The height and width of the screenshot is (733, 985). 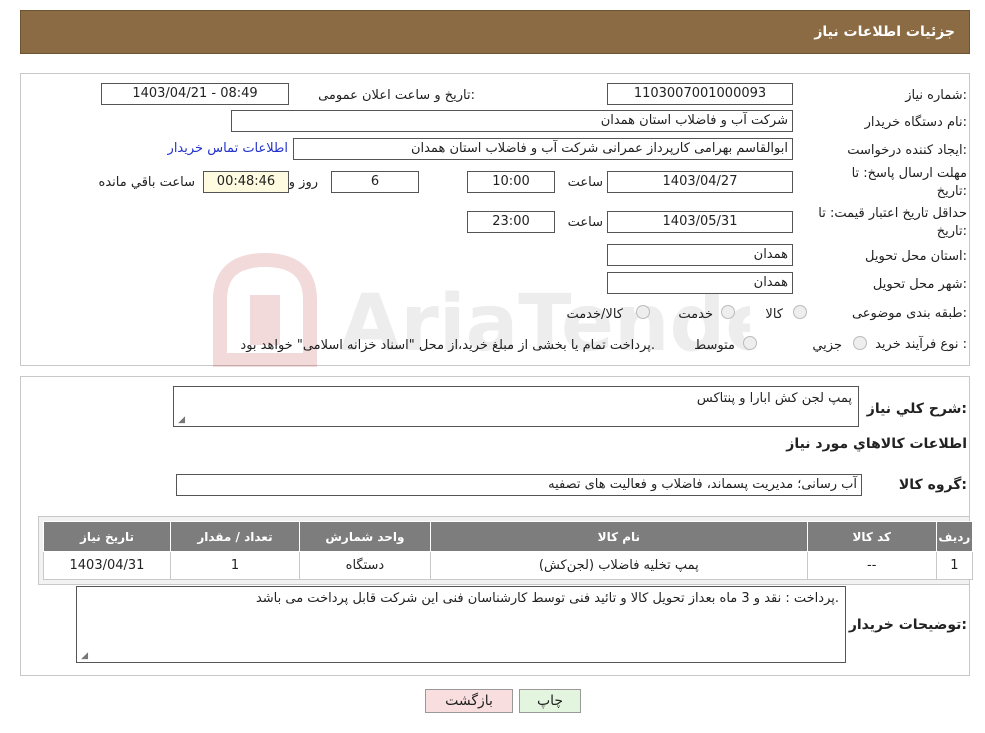 What do you see at coordinates (511, 182) in the screenshot?
I see `reply-time-field: 10:00` at bounding box center [511, 182].